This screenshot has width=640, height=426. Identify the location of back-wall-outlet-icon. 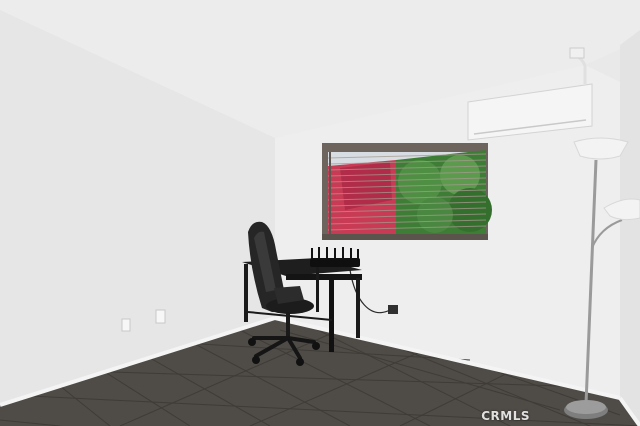
(393, 309).